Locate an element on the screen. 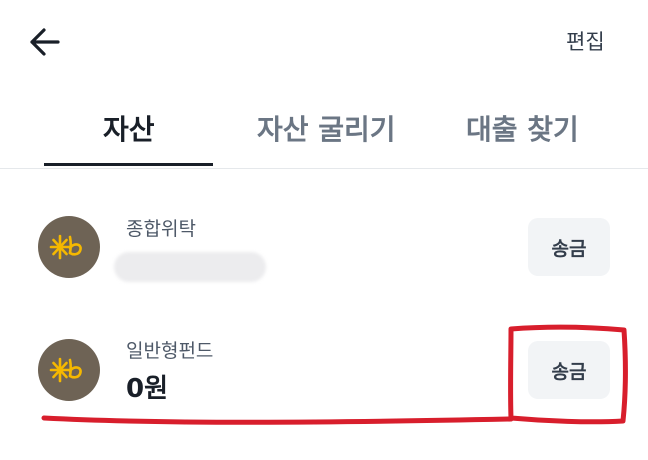 The width and height of the screenshot is (648, 460). tab-assets: 자산 is located at coordinates (129, 128).